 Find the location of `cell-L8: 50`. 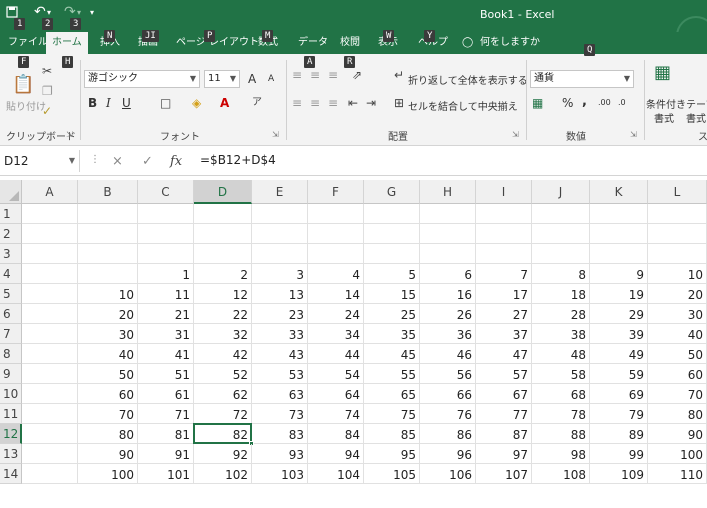

cell-L8: 50 is located at coordinates (677, 354).